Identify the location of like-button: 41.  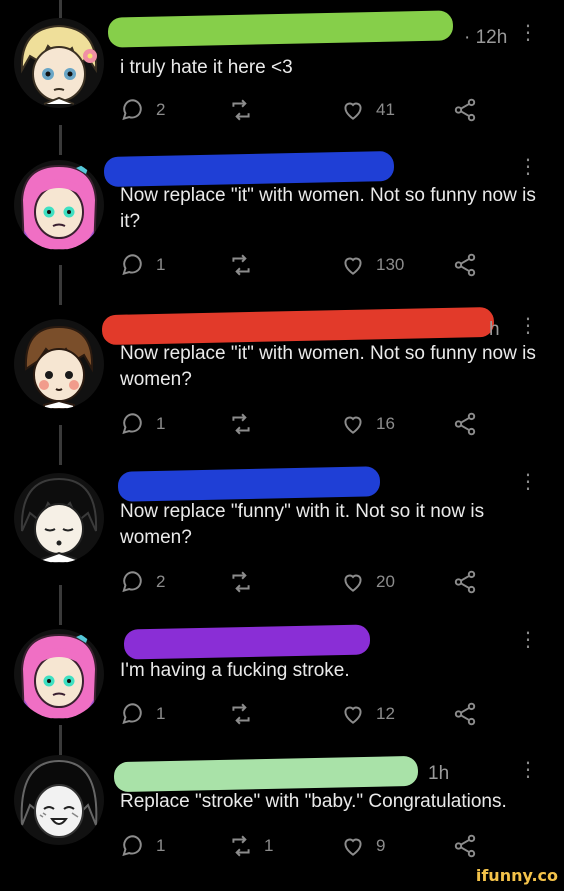
(367, 110).